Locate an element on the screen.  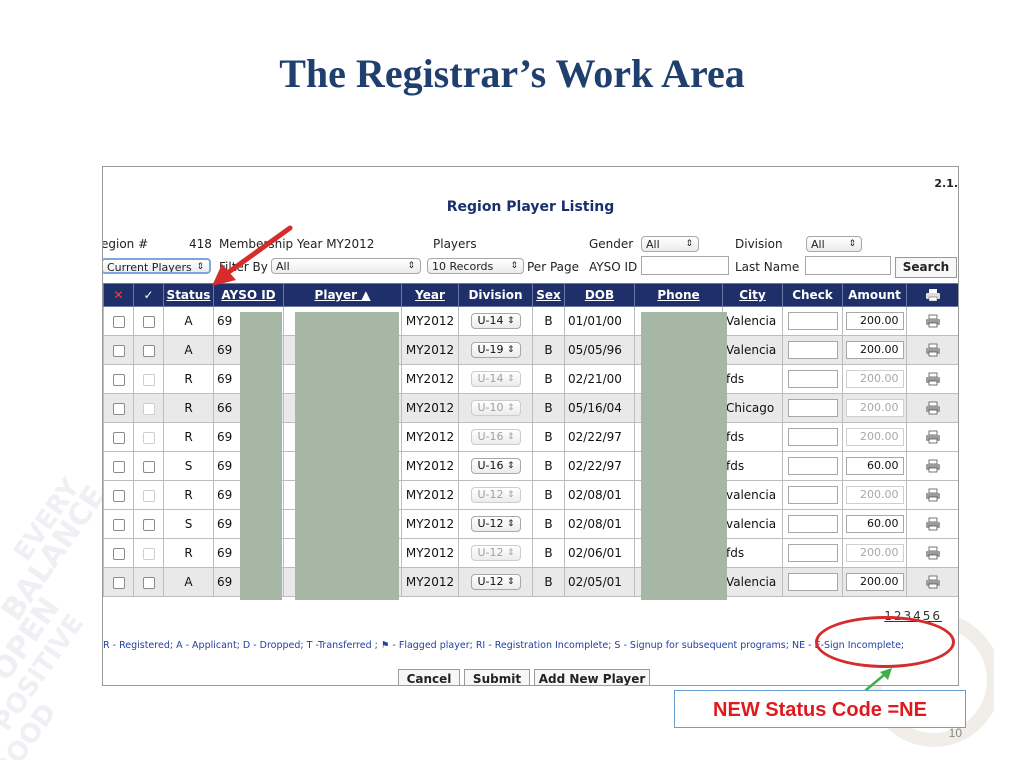
ayso-id-header: AYSO ID is located at coordinates (248, 295).